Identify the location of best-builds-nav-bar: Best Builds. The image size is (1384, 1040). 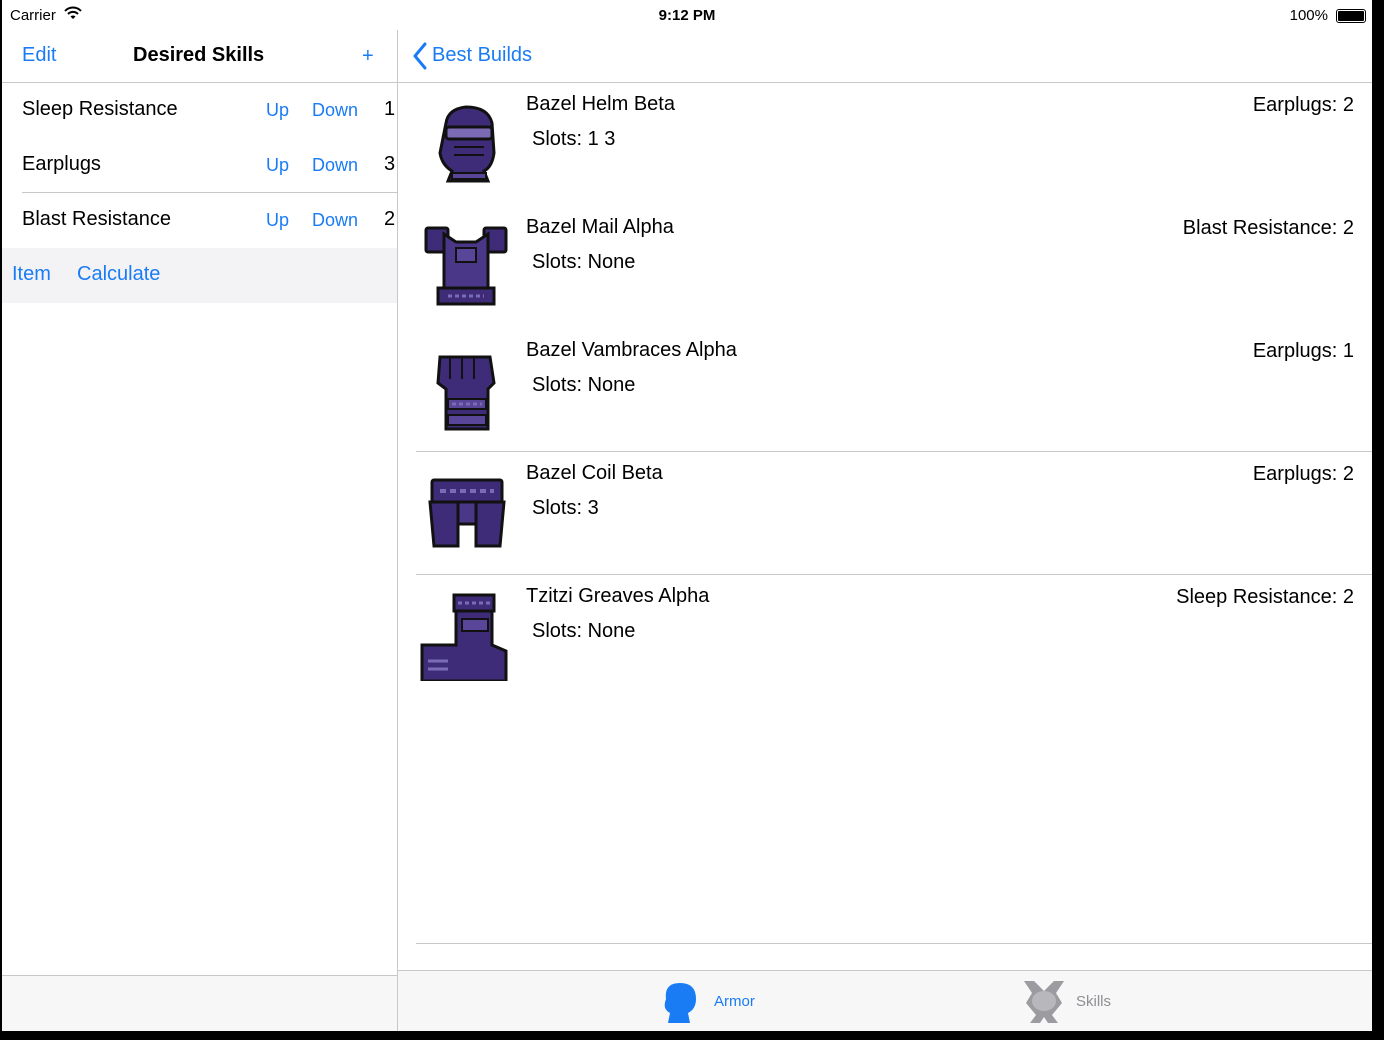
(885, 56).